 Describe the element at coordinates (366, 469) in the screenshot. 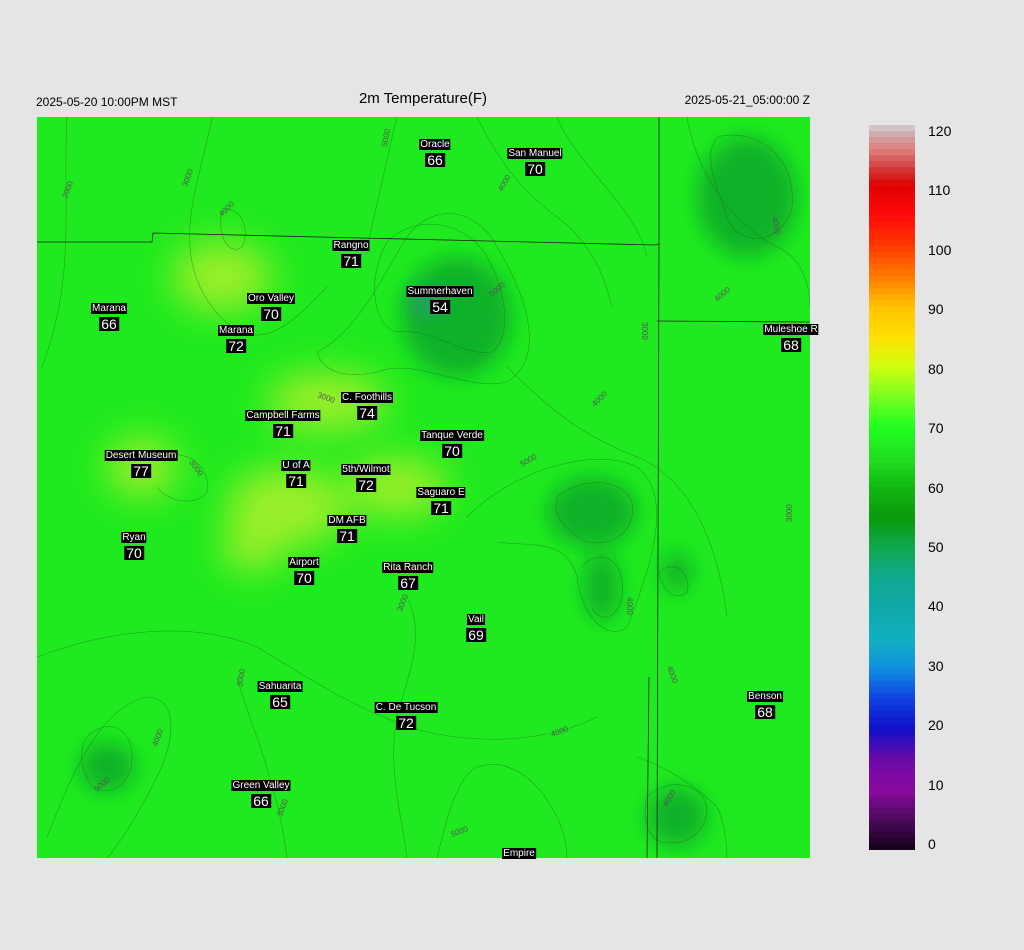

I see `station-name: 5th/Wilmot` at that location.